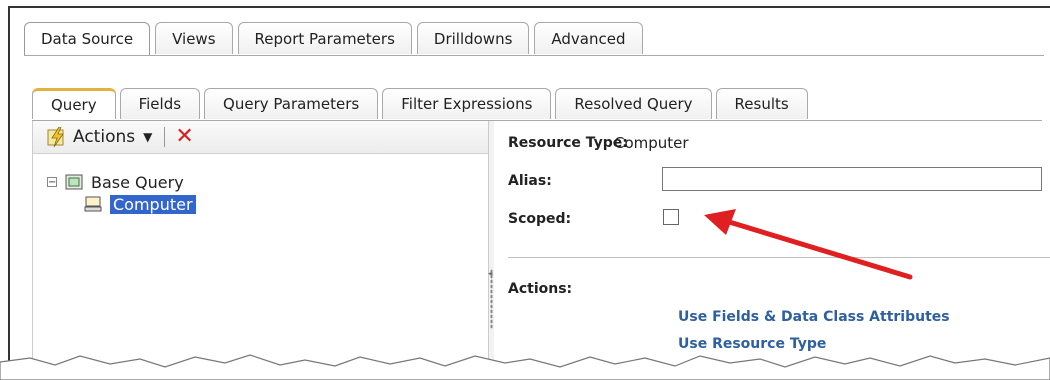 Image resolution: width=1050 pixels, height=380 pixels. What do you see at coordinates (633, 103) in the screenshot?
I see `tab-resolved-query: Resolved Query` at bounding box center [633, 103].